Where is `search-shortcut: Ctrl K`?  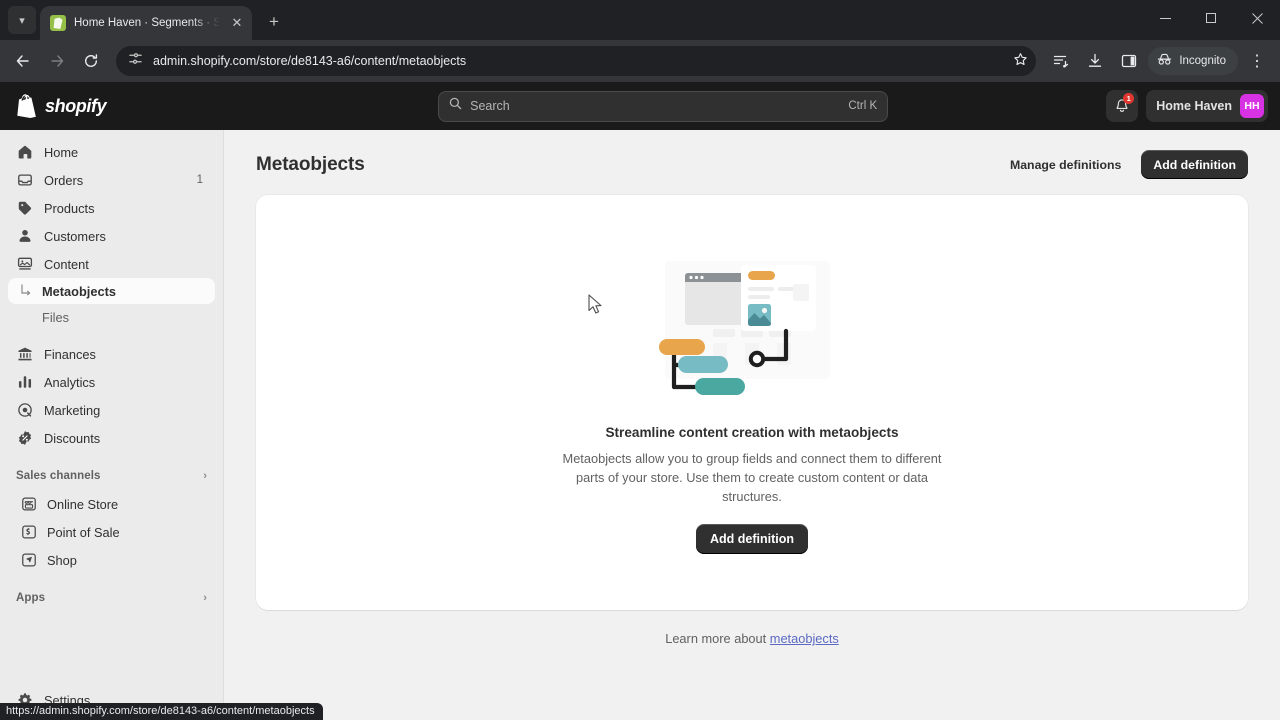 search-shortcut: Ctrl K is located at coordinates (863, 106).